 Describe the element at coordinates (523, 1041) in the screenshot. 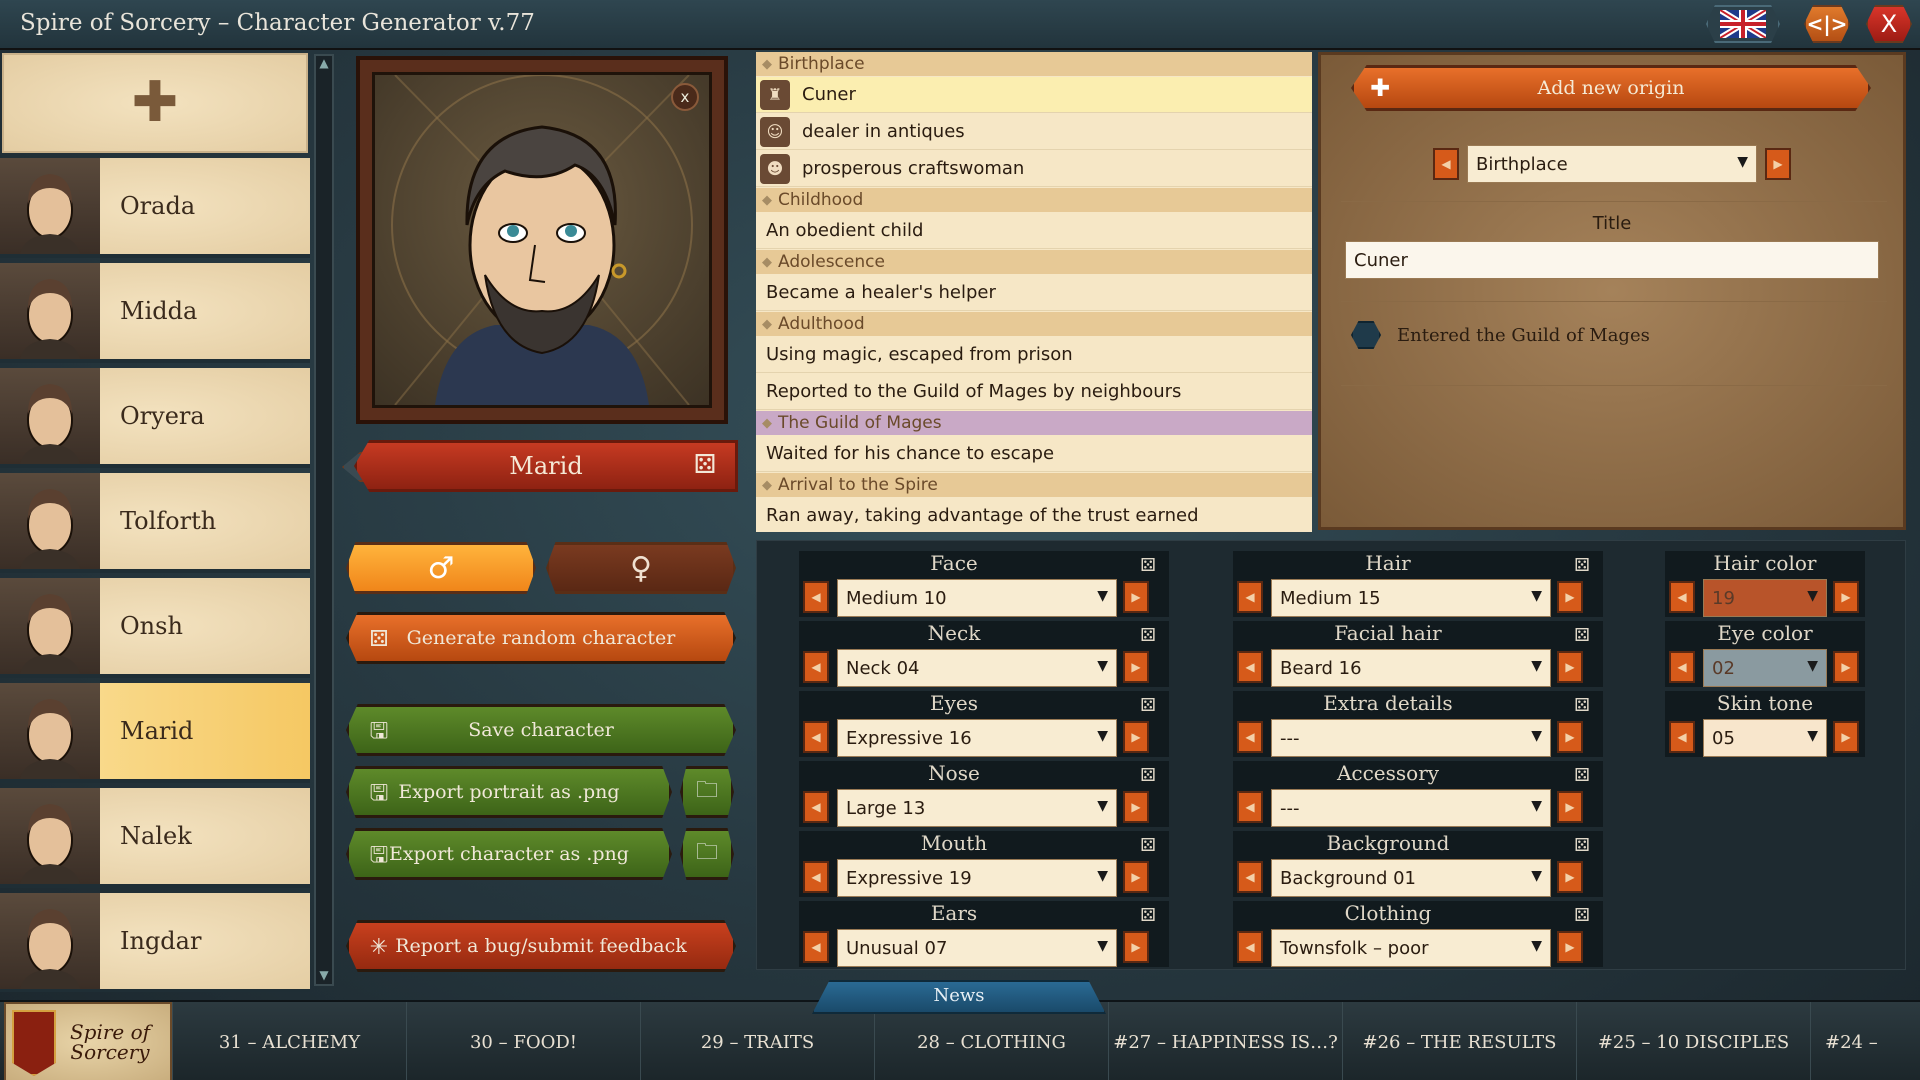

I see `news-item: 30 – FOOD!` at that location.